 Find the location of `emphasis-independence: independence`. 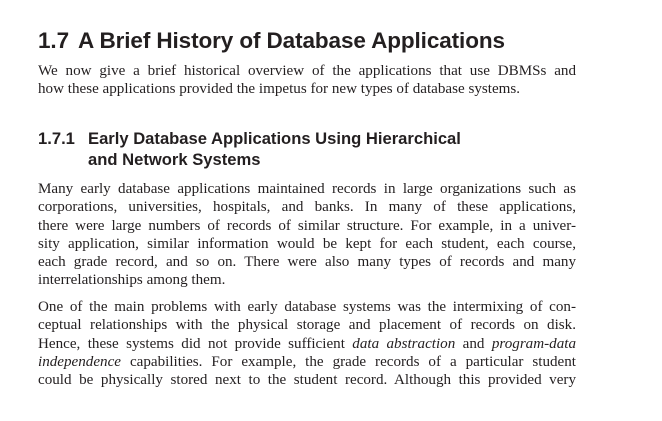

emphasis-independence: independence is located at coordinates (79, 361).